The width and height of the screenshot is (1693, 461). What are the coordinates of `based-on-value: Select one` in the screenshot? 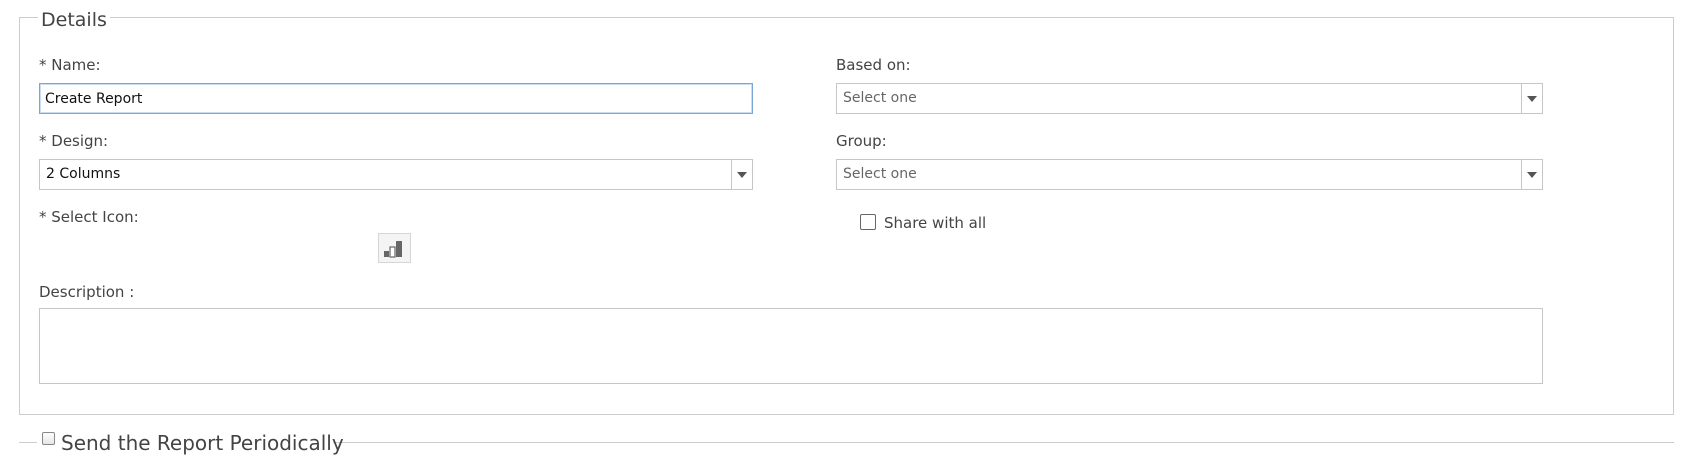 It's located at (880, 98).